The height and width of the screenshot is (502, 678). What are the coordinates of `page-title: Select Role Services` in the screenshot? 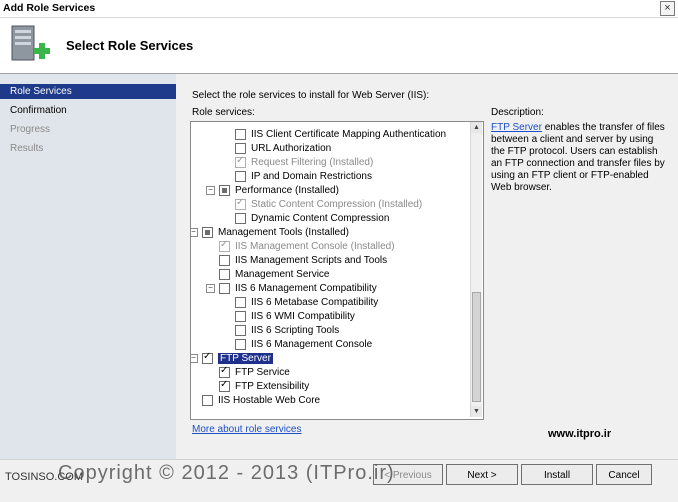 It's located at (130, 45).